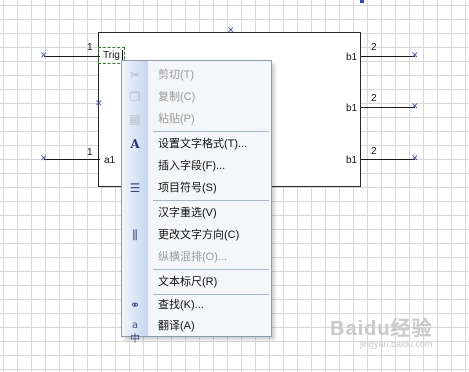  What do you see at coordinates (196, 75) in the screenshot?
I see `menu-item-cut: ✂ 剪切(T)` at bounding box center [196, 75].